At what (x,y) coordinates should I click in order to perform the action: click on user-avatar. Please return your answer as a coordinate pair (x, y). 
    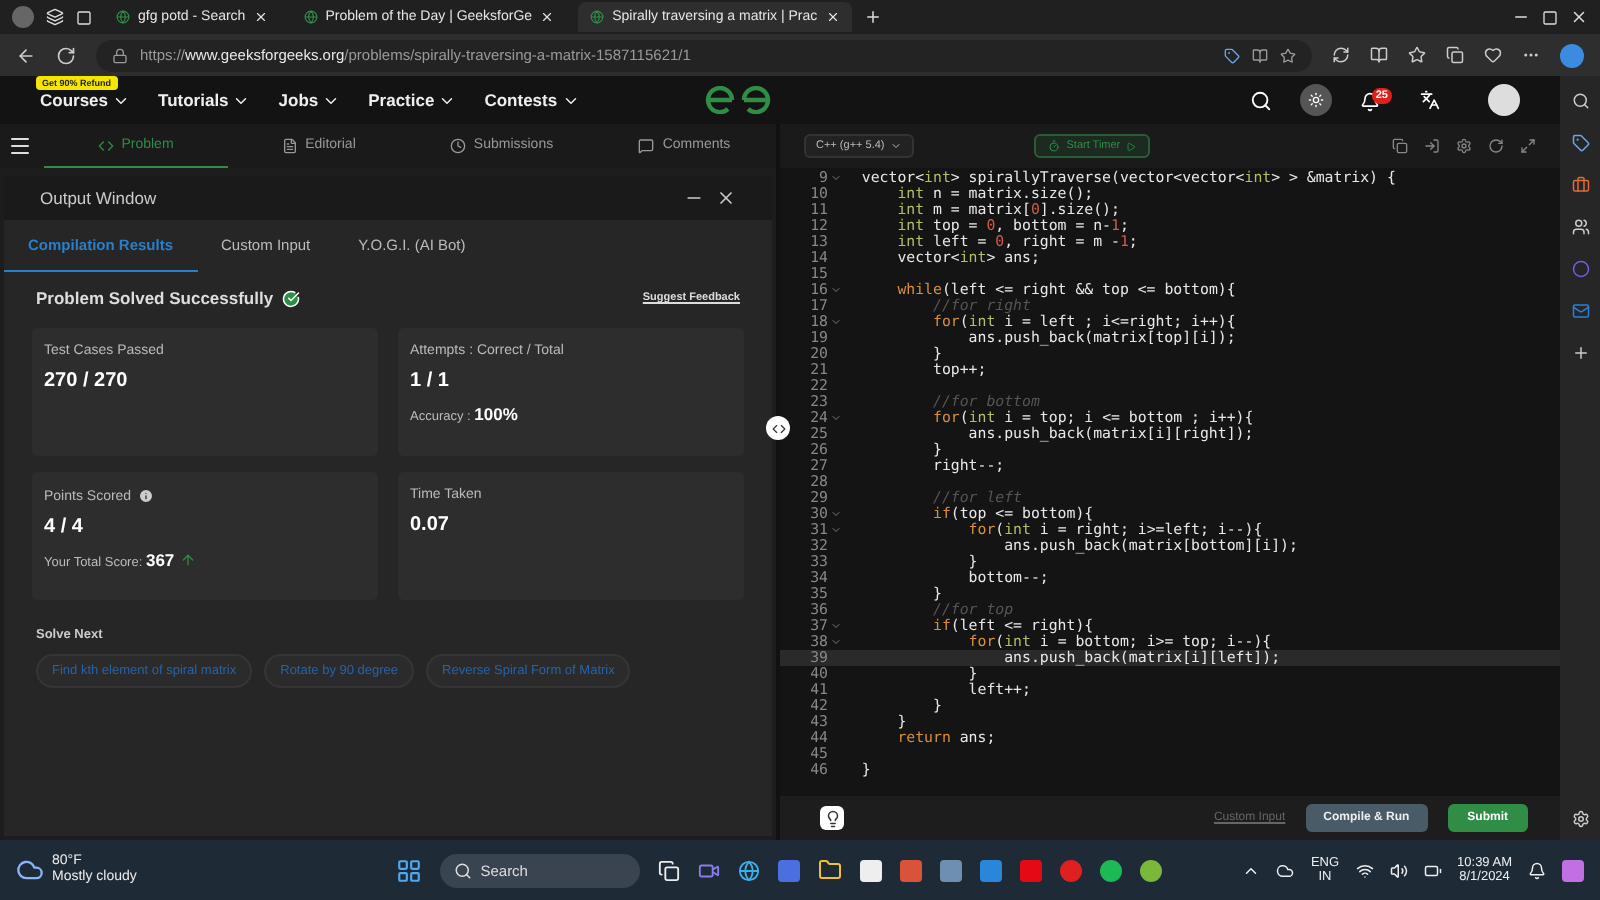
    Looking at the image, I should click on (1504, 100).